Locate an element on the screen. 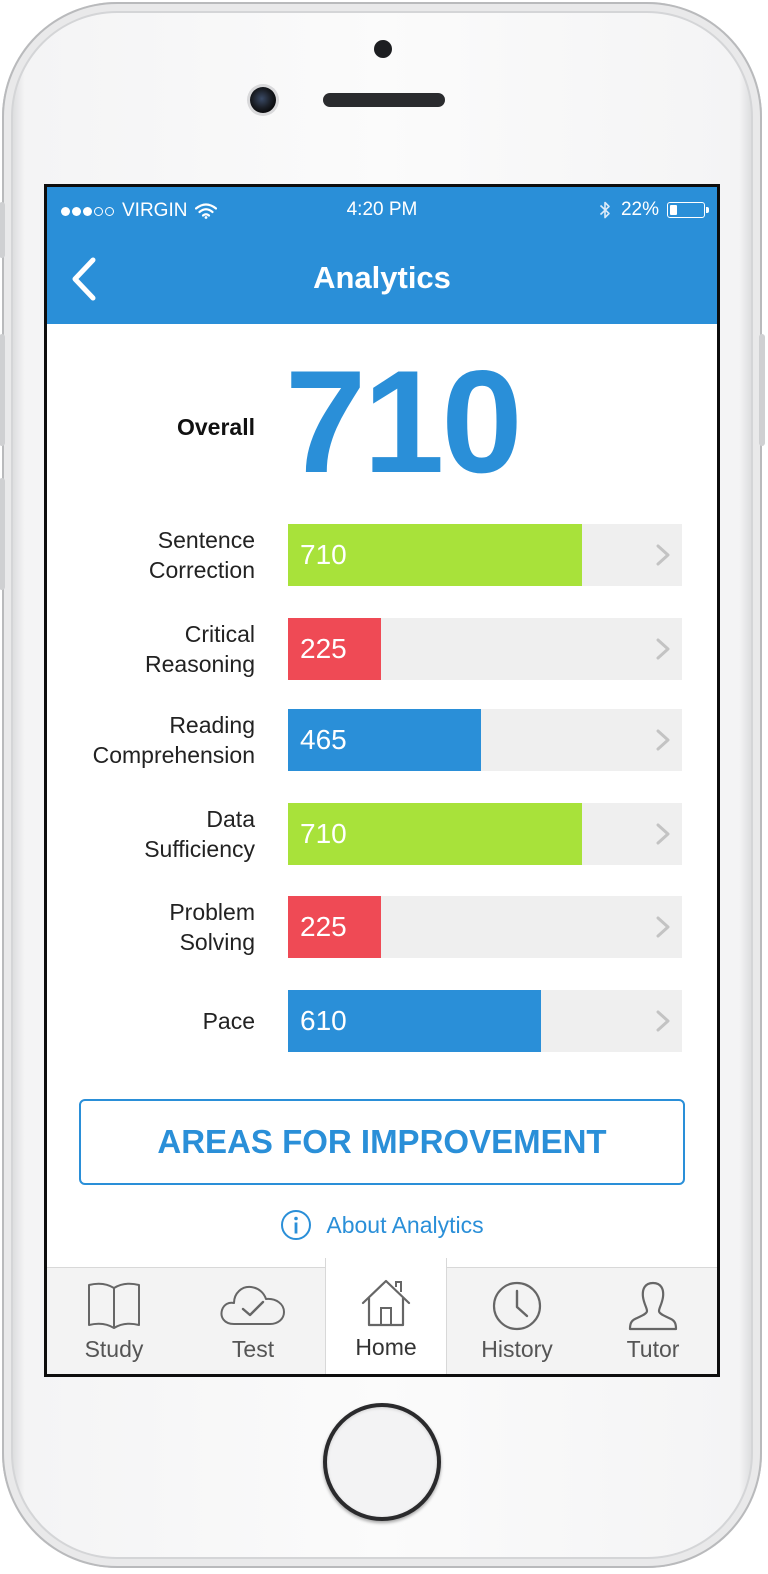 Image resolution: width=768 pixels, height=1574 pixels. metric-row: Reading Comprehension 465 is located at coordinates (382, 740).